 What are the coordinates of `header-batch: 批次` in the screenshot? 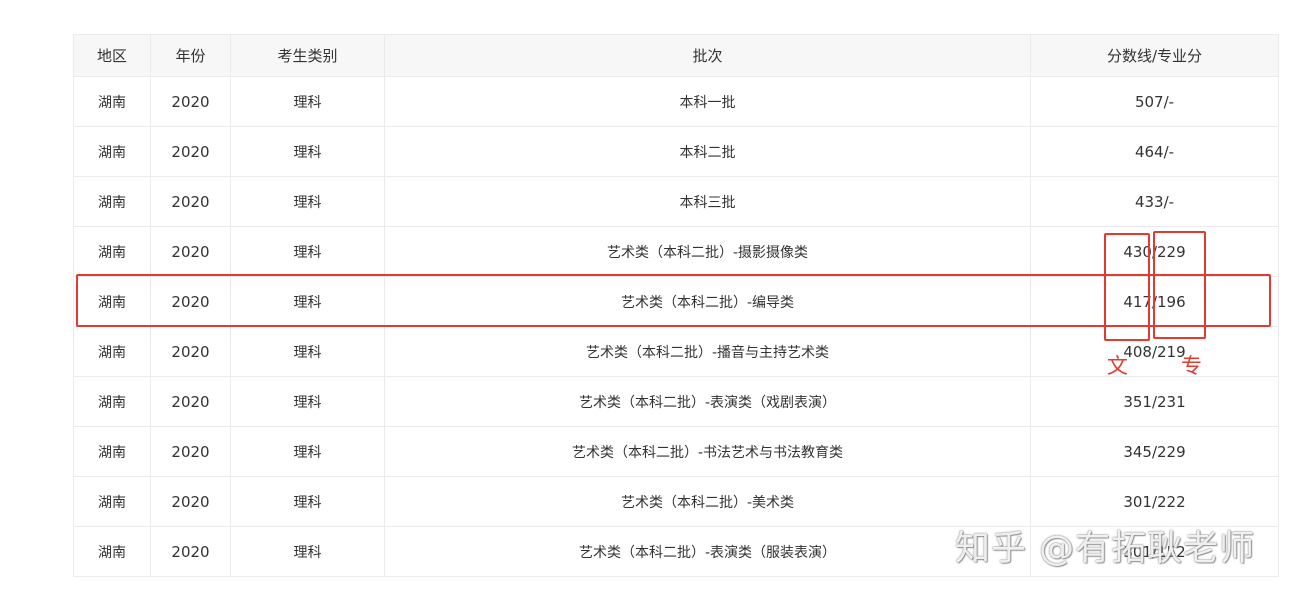 It's located at (707, 55).